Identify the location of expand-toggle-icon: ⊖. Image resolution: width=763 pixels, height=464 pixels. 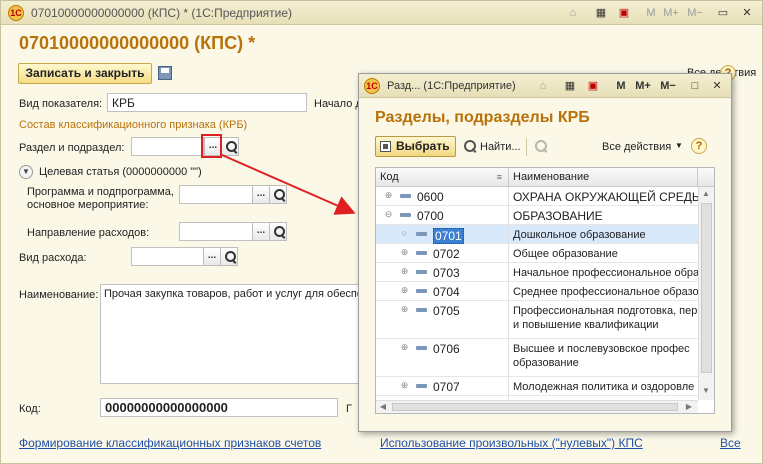
(388, 214).